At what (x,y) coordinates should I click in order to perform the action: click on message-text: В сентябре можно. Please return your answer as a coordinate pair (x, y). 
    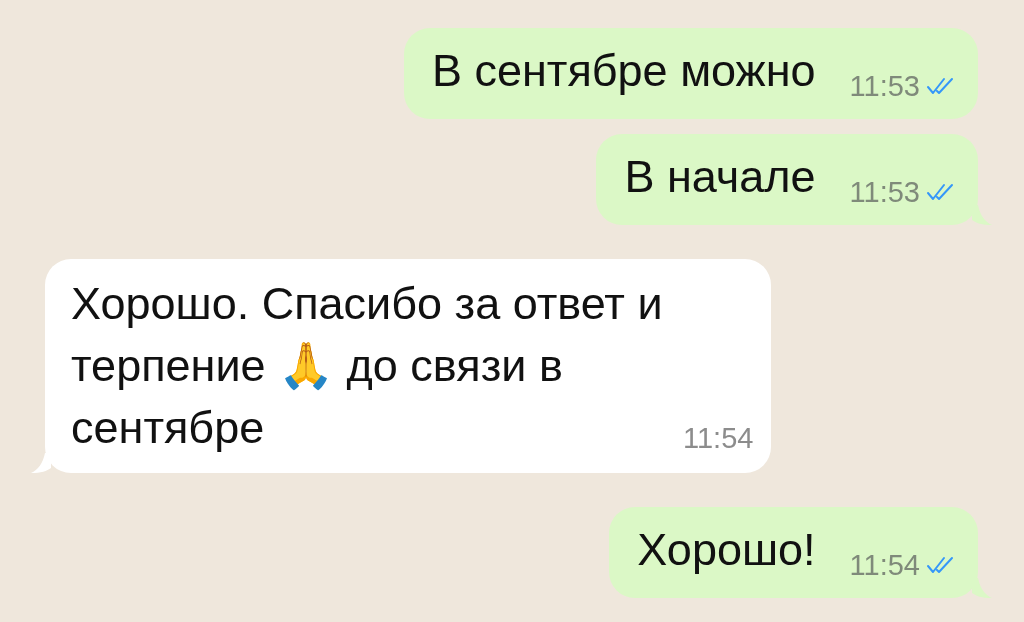
    Looking at the image, I should click on (623, 70).